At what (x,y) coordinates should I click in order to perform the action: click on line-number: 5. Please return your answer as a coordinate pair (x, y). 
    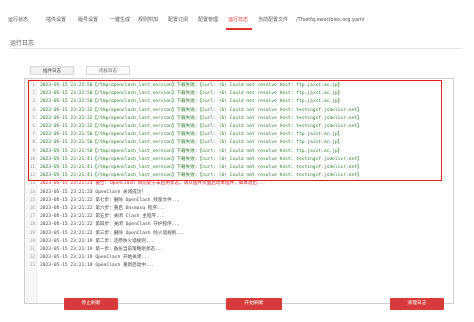
    Looking at the image, I should click on (33, 118).